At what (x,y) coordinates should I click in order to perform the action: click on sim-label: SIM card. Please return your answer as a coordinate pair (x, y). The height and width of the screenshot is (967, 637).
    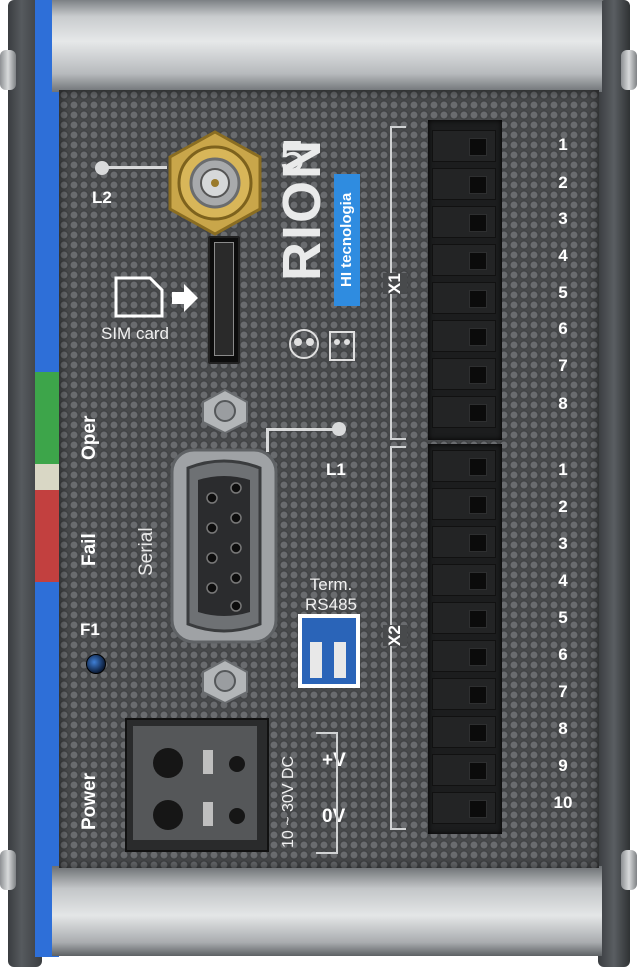
    Looking at the image, I should click on (135, 333).